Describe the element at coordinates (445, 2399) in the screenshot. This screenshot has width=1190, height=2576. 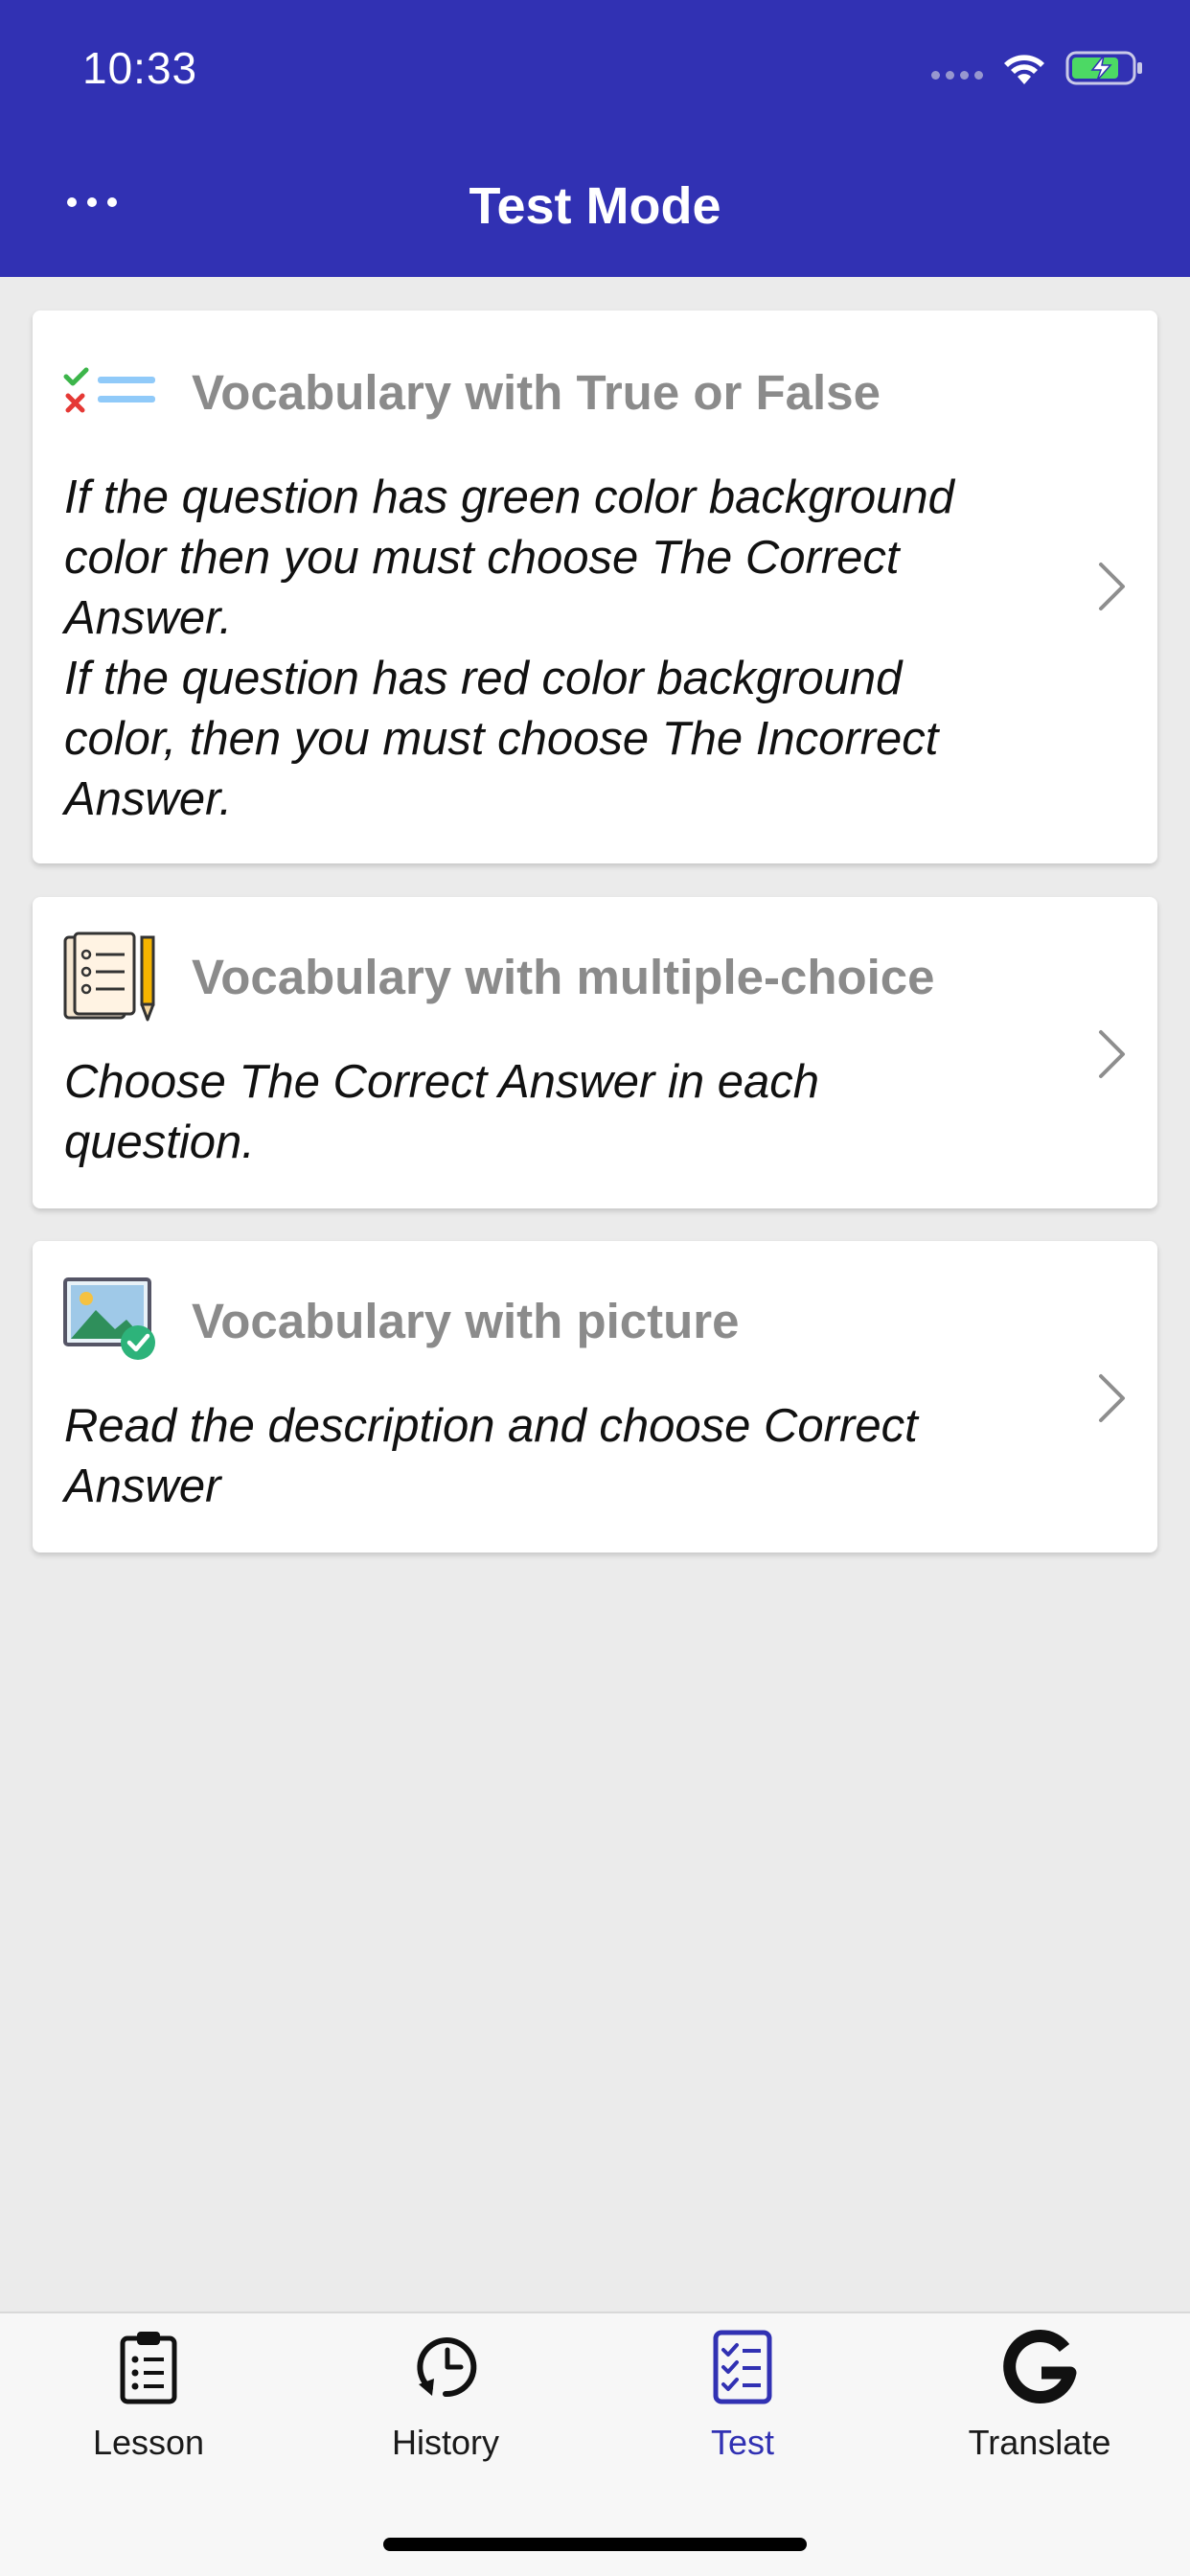
I see `tab-history: History` at that location.